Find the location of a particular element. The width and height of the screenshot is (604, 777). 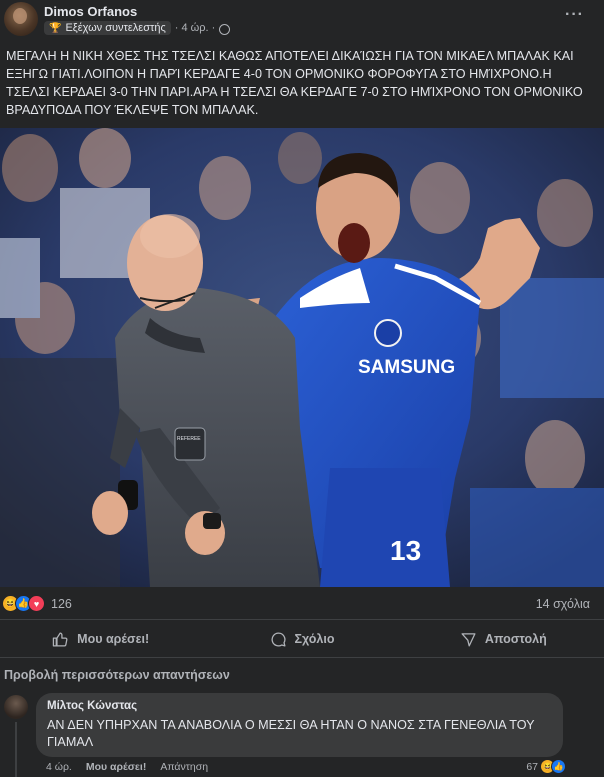

comment-reply-button: Απάντηση is located at coordinates (184, 767).